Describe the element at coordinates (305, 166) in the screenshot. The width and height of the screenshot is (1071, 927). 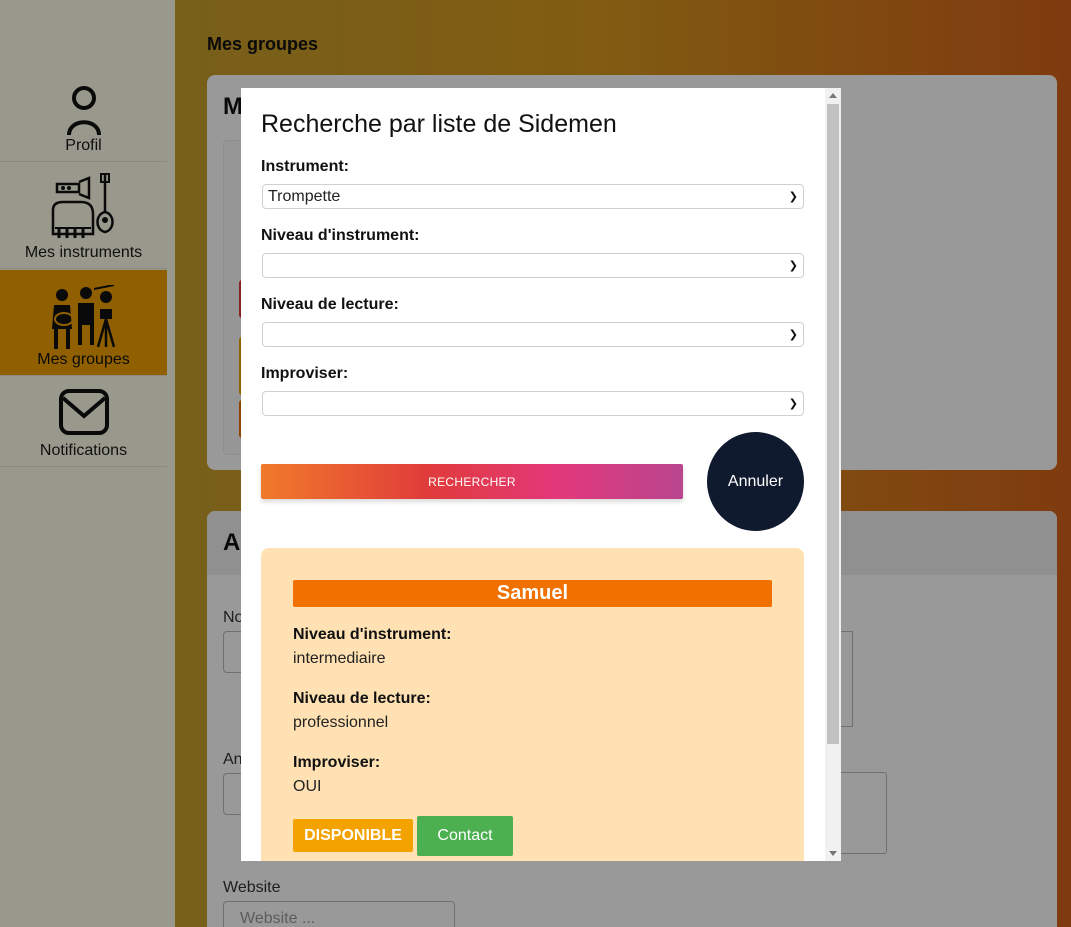
I see `instrument-label: Instrument:` at that location.